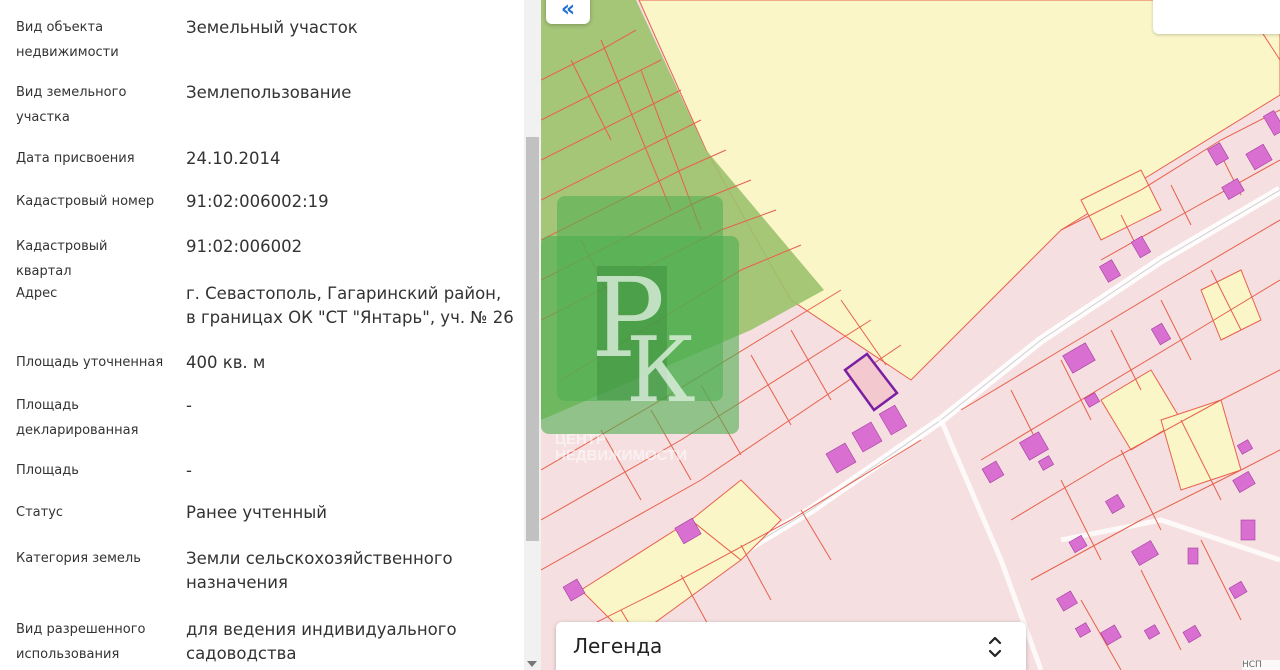 Image resolution: width=1280 pixels, height=670 pixels. Describe the element at coordinates (90, 362) in the screenshot. I see `property-label: Площадь уточненная` at that location.